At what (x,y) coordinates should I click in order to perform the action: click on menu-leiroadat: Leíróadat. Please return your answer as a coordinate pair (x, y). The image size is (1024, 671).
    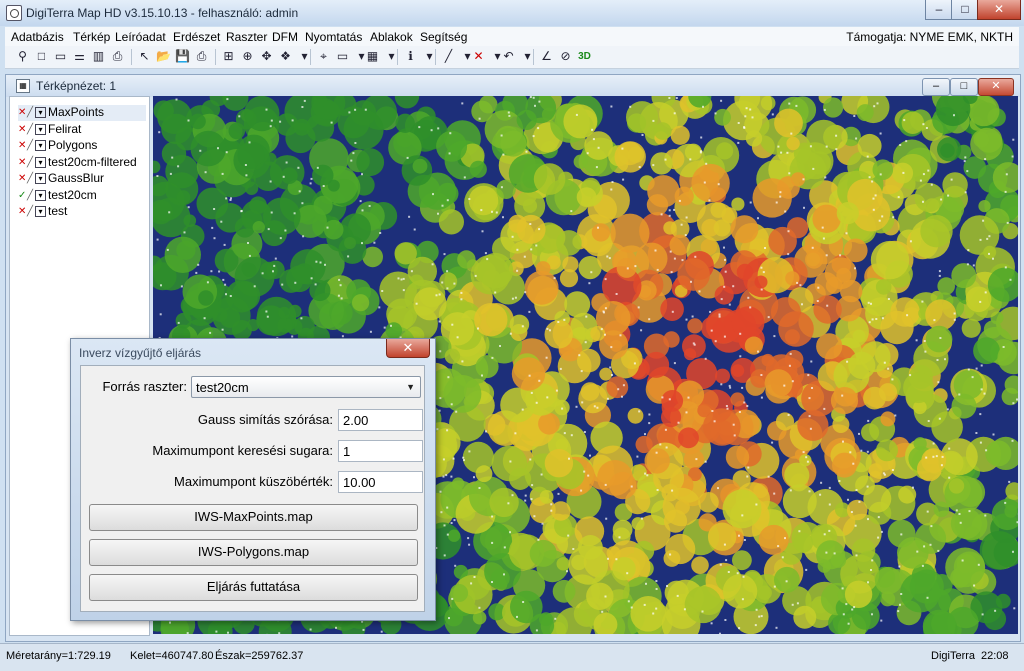
    Looking at the image, I should click on (140, 37).